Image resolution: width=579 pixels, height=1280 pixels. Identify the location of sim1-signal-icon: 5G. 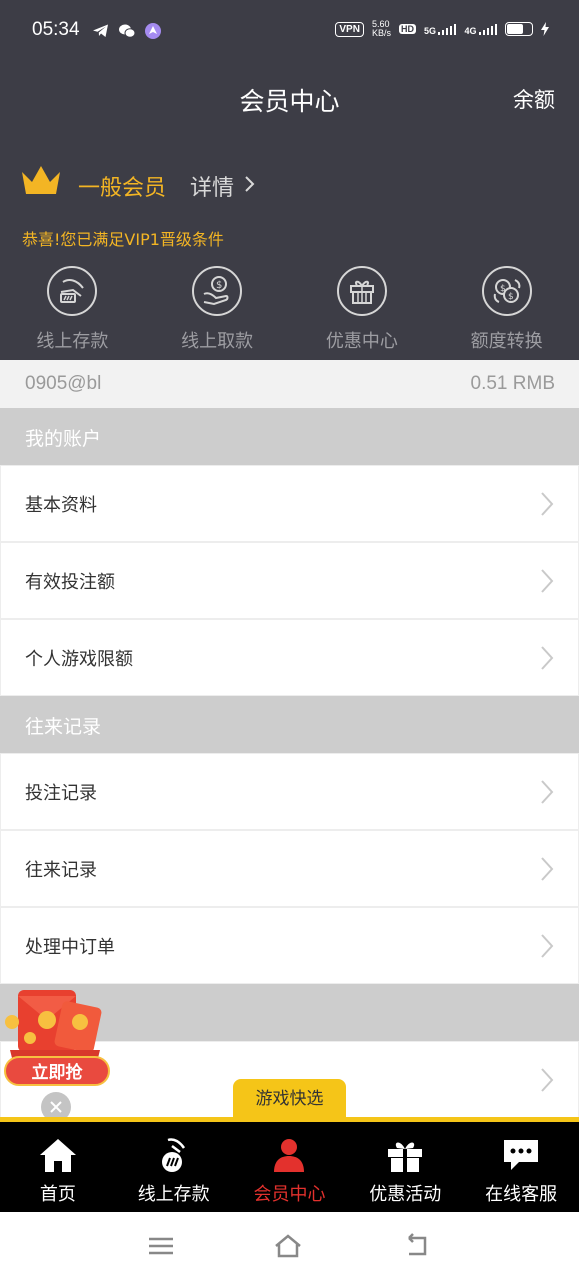
(440, 29).